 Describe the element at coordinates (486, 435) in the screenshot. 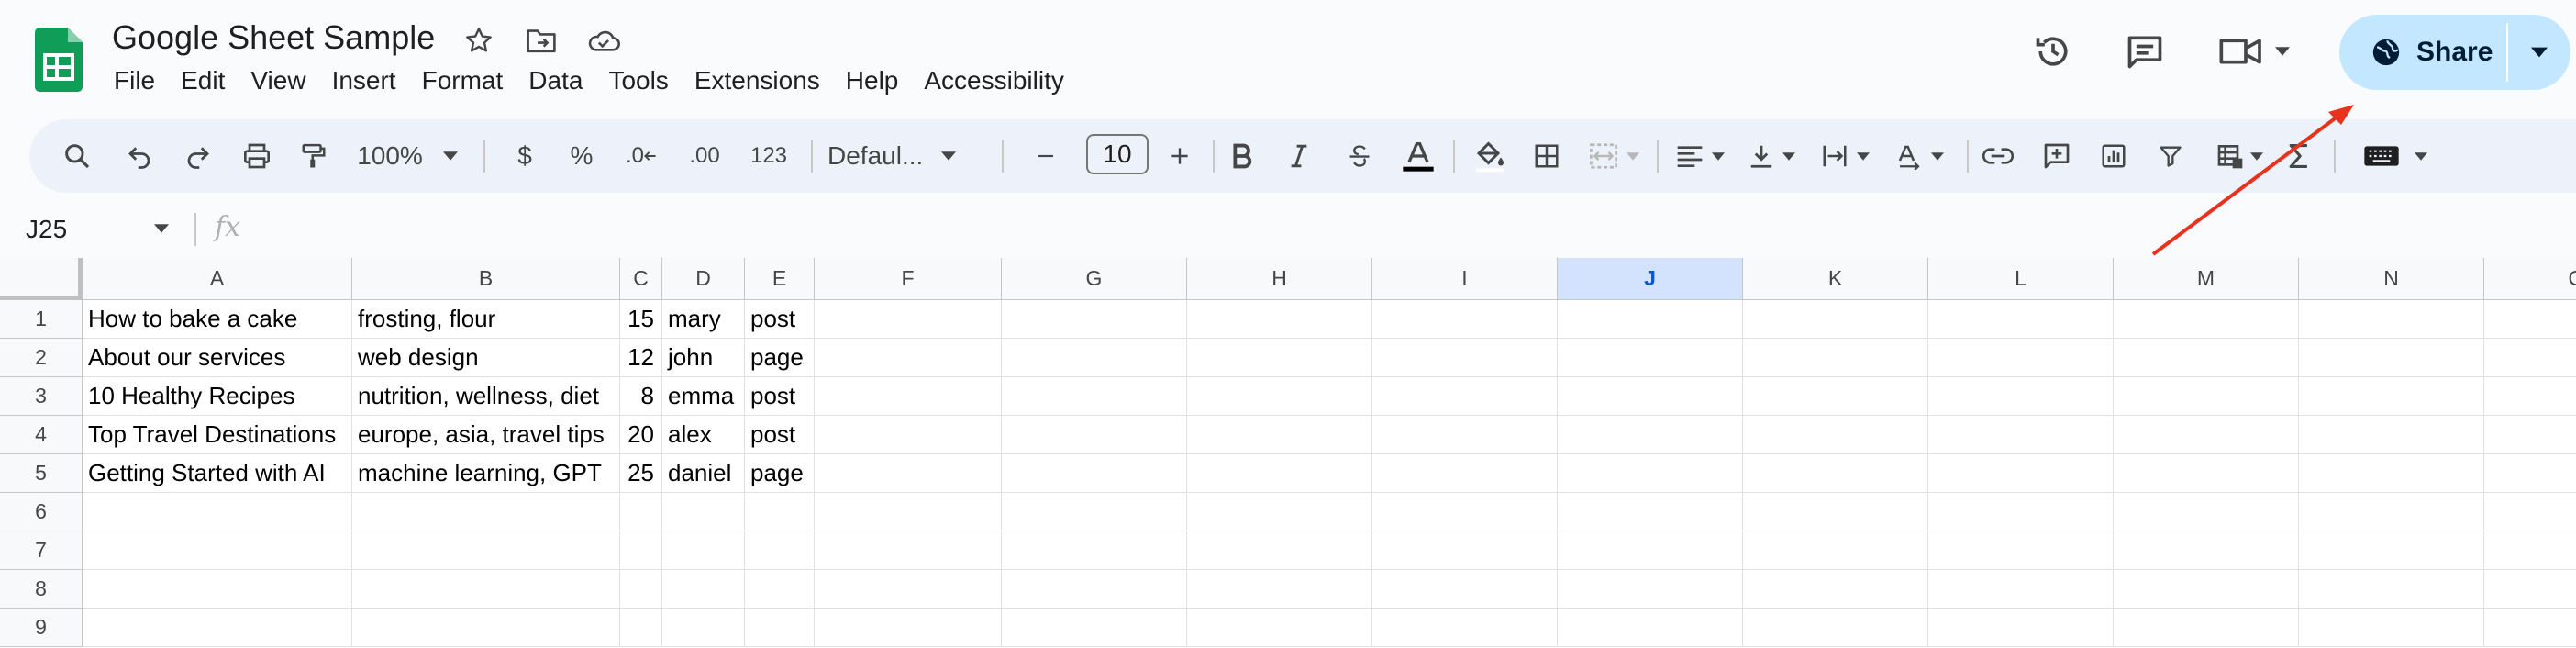

I see `cell-b4: europe, asia, travel tips` at that location.